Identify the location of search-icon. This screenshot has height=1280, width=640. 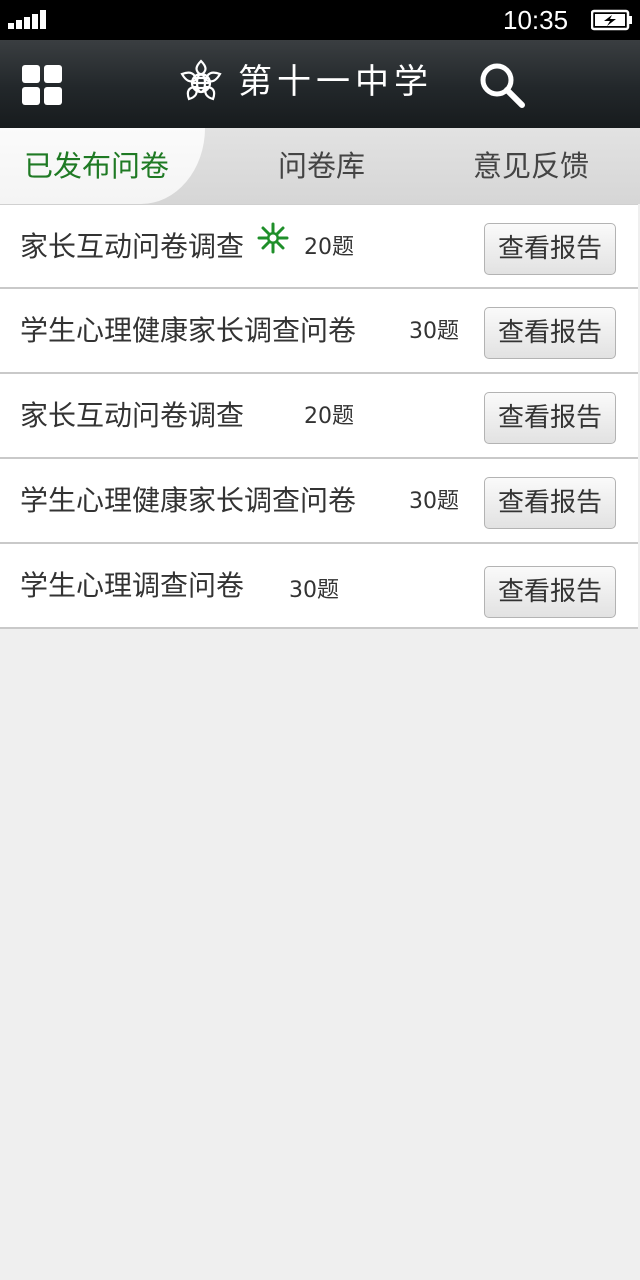
(502, 85).